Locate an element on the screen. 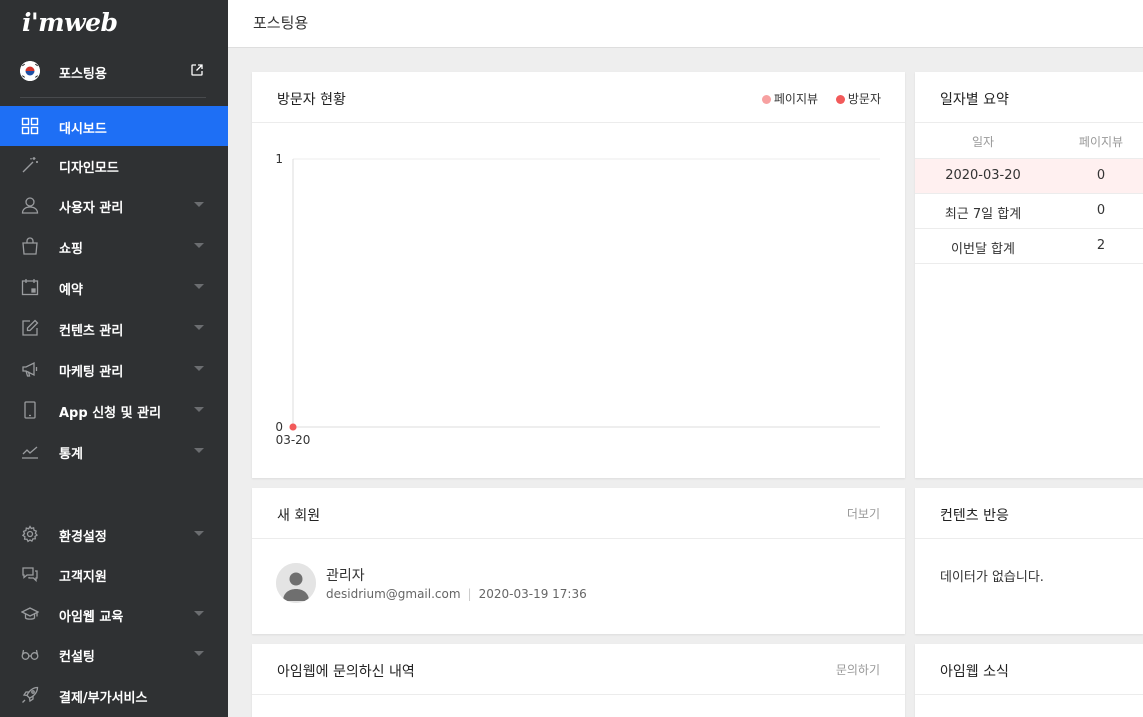 Image resolution: width=1143 pixels, height=717 pixels. sidebar-item-users: 사용자 관리 is located at coordinates (114, 205).